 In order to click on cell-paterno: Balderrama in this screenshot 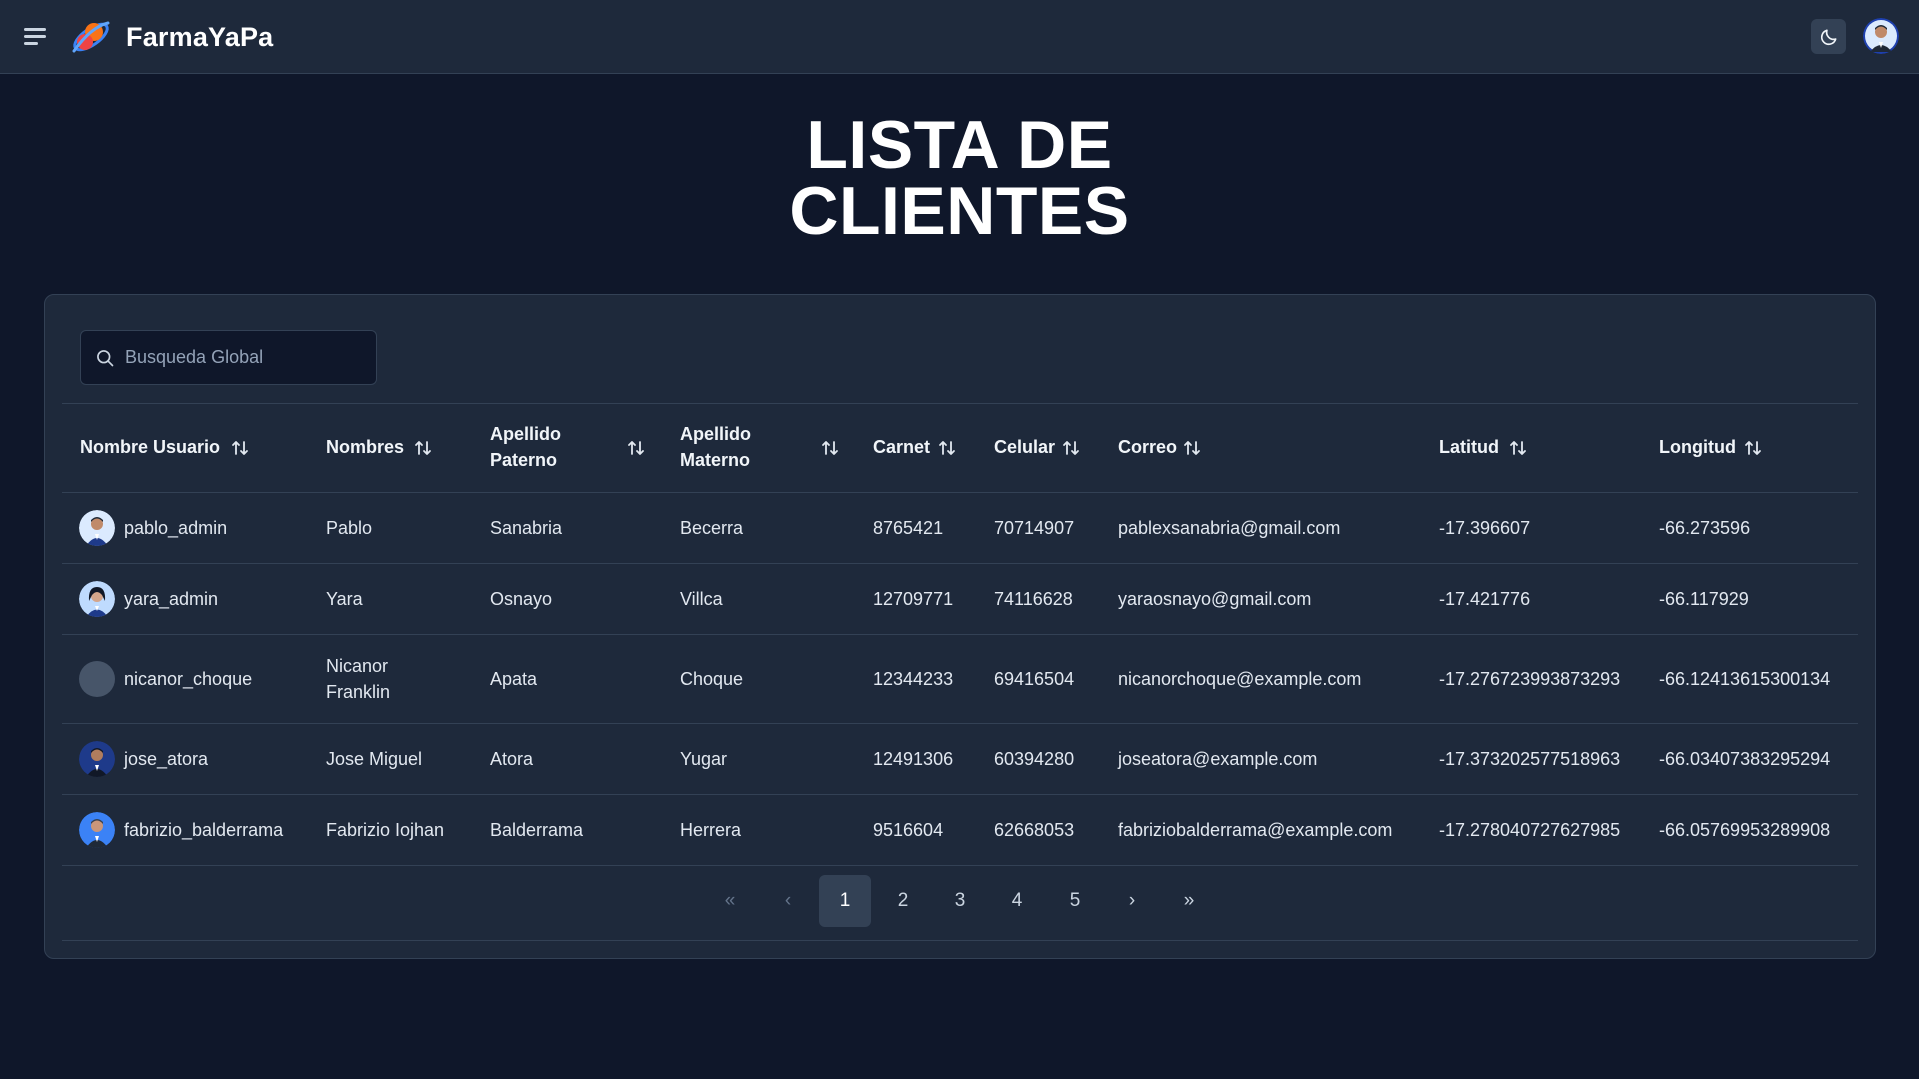, I will do `click(537, 830)`.